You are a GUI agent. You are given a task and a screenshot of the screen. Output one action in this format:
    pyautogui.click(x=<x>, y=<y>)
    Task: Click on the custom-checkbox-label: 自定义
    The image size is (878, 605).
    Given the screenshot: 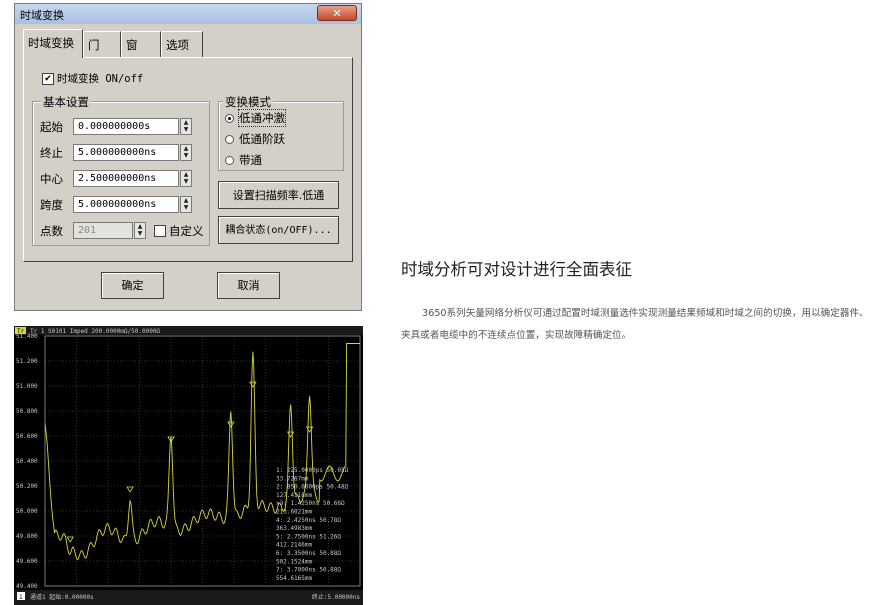 What is the action you would take?
    pyautogui.click(x=186, y=231)
    